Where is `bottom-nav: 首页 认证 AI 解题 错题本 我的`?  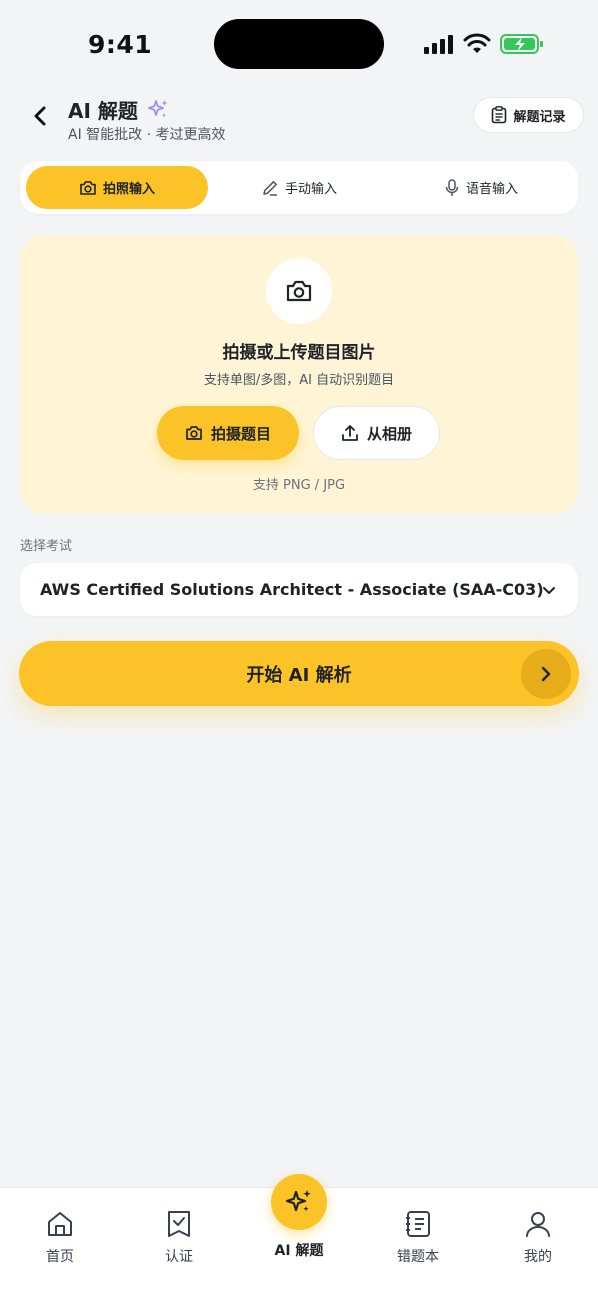 bottom-nav: 首页 认证 AI 解题 错题本 我的 is located at coordinates (299, 1237).